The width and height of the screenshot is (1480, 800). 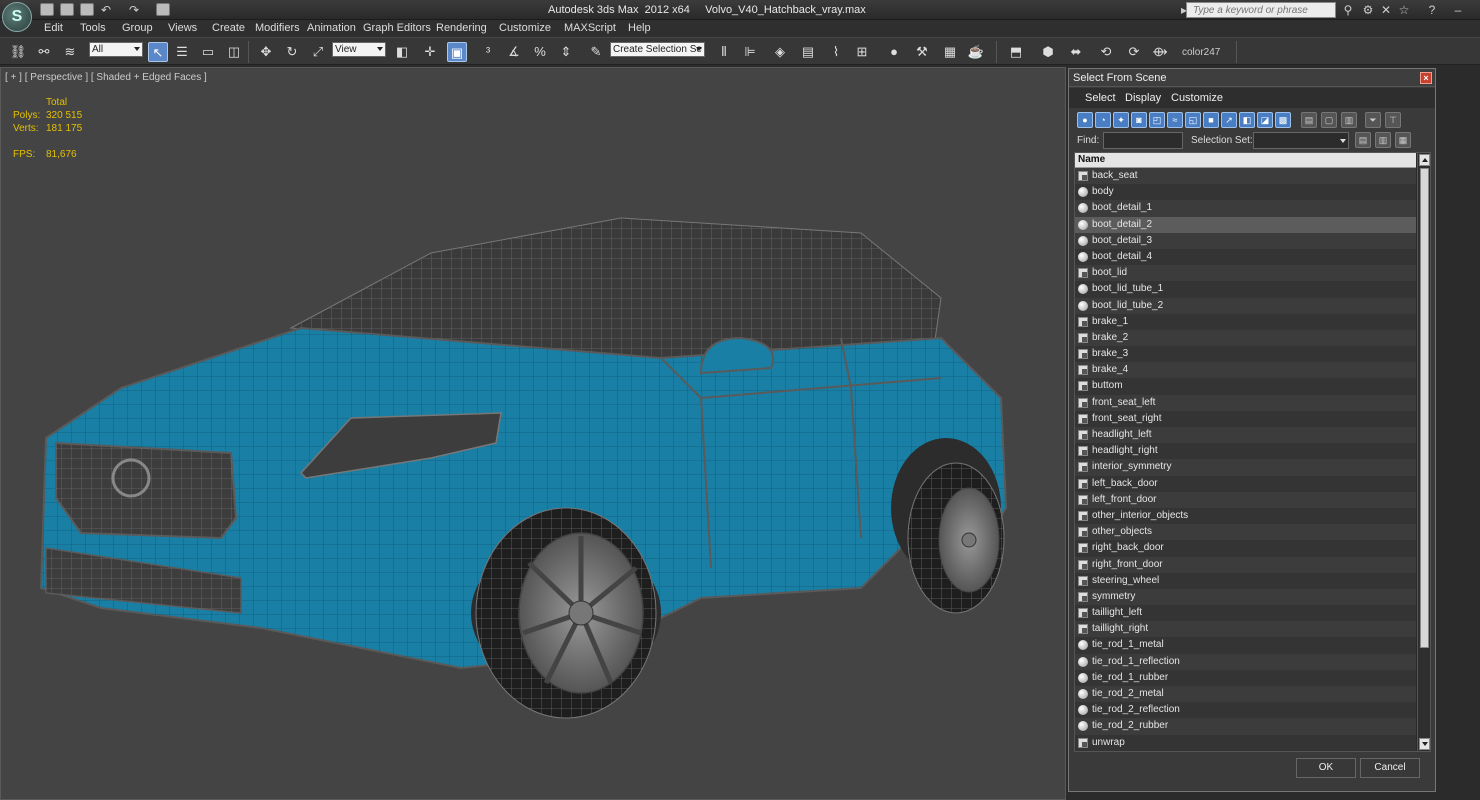 I want to click on list-item: tie_rod_2_metal, so click(x=1245, y=694).